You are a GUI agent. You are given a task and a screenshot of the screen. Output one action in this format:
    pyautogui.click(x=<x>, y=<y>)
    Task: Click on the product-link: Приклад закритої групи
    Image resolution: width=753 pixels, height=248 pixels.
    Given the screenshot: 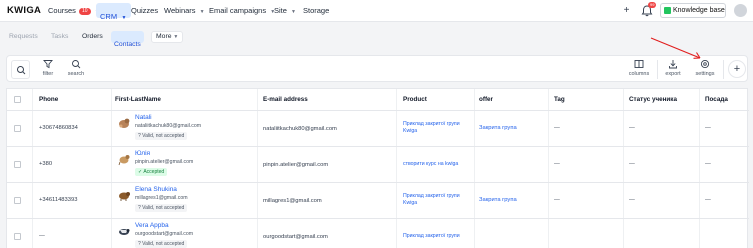 What is the action you would take?
    pyautogui.click(x=431, y=236)
    